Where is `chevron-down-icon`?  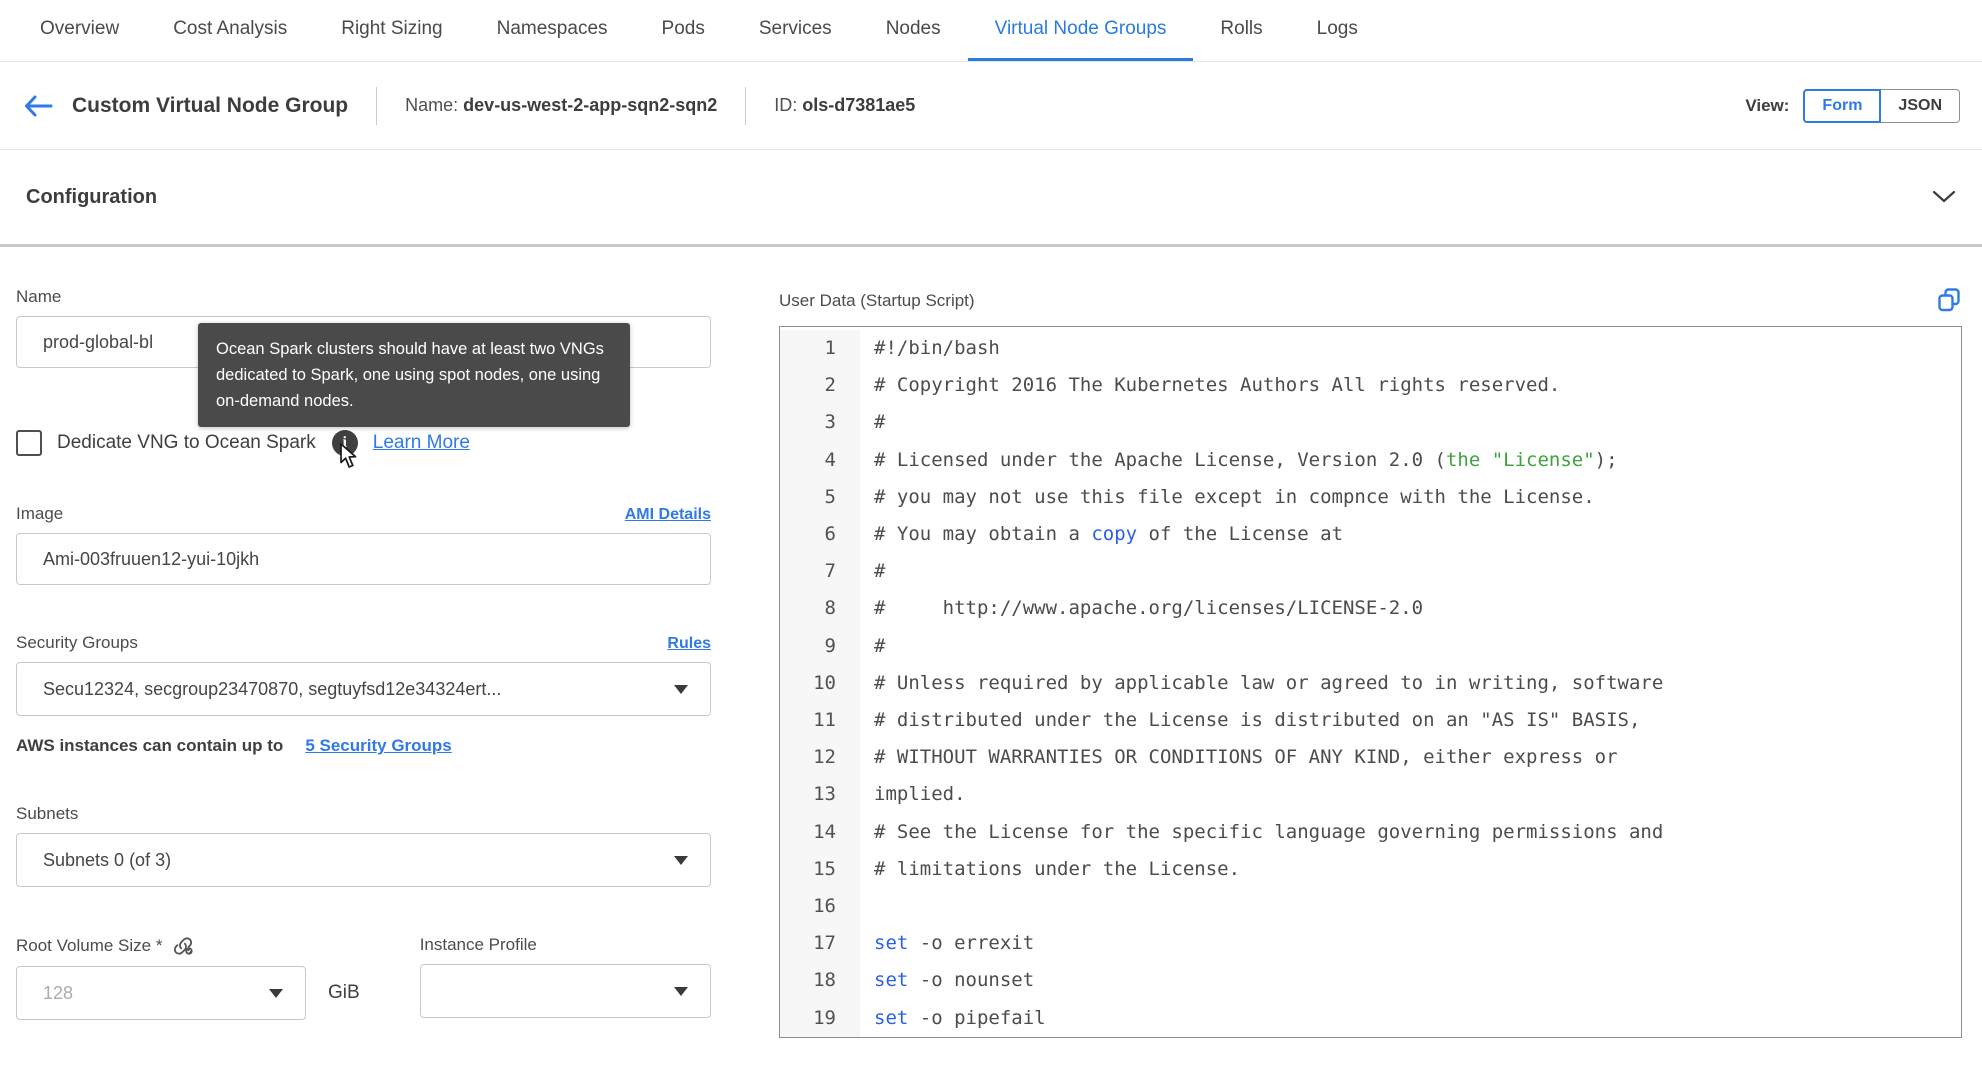
chevron-down-icon is located at coordinates (1944, 197).